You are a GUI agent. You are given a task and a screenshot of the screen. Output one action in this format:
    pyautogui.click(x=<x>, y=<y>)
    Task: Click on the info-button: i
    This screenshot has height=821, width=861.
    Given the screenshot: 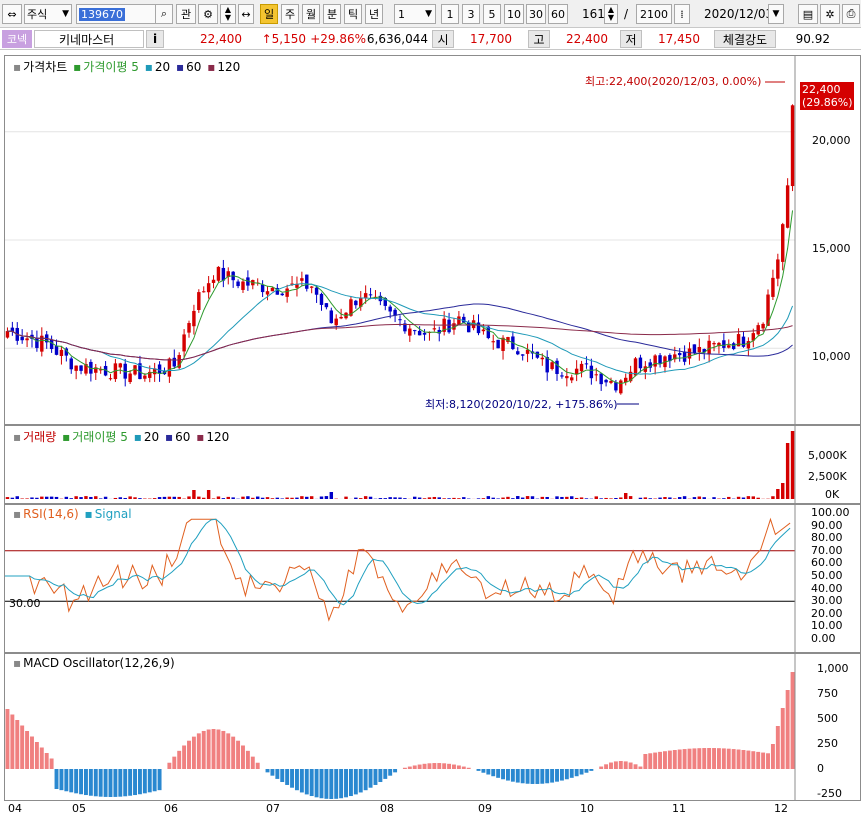 What is the action you would take?
    pyautogui.click(x=155, y=39)
    